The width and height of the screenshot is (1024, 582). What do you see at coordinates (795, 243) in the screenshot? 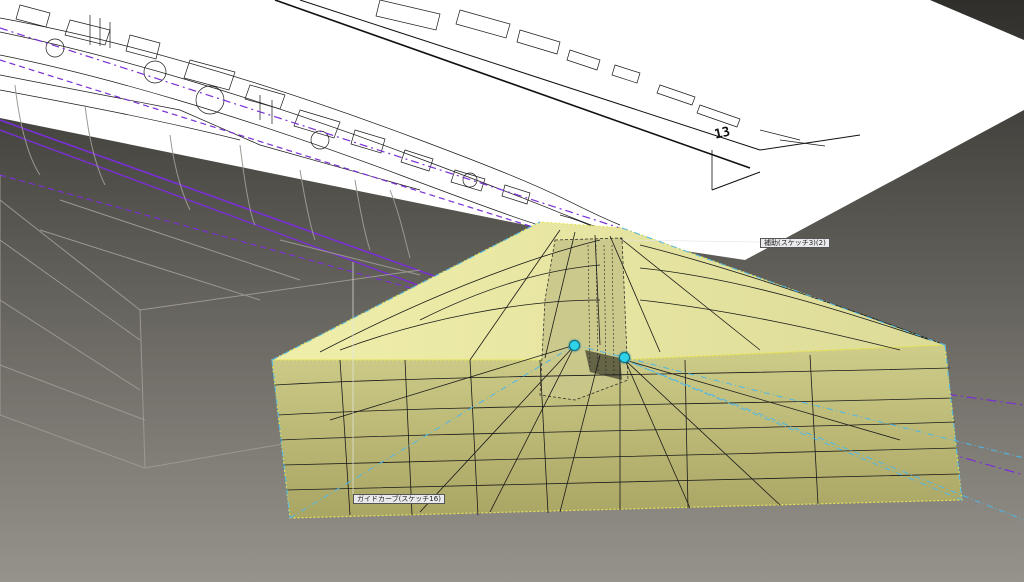
I see `upper-annotation-tag: 補助(スケッチ3)(2)` at bounding box center [795, 243].